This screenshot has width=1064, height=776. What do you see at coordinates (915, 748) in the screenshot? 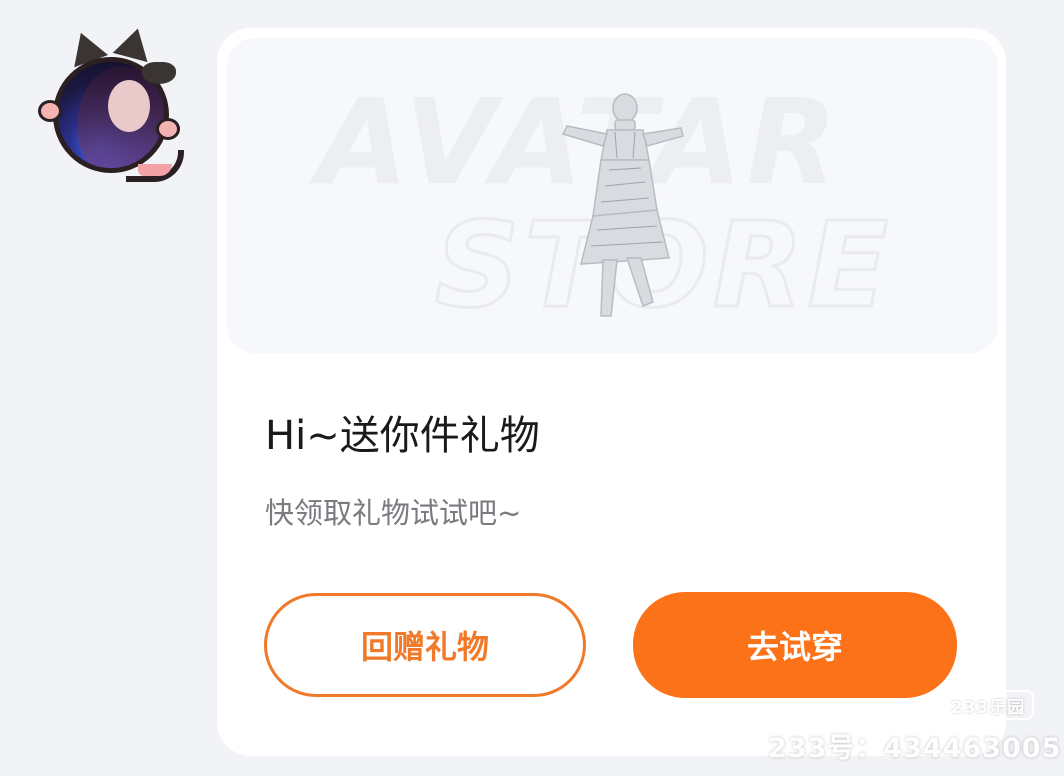
I see `watermark-id: 233号：434463005` at bounding box center [915, 748].